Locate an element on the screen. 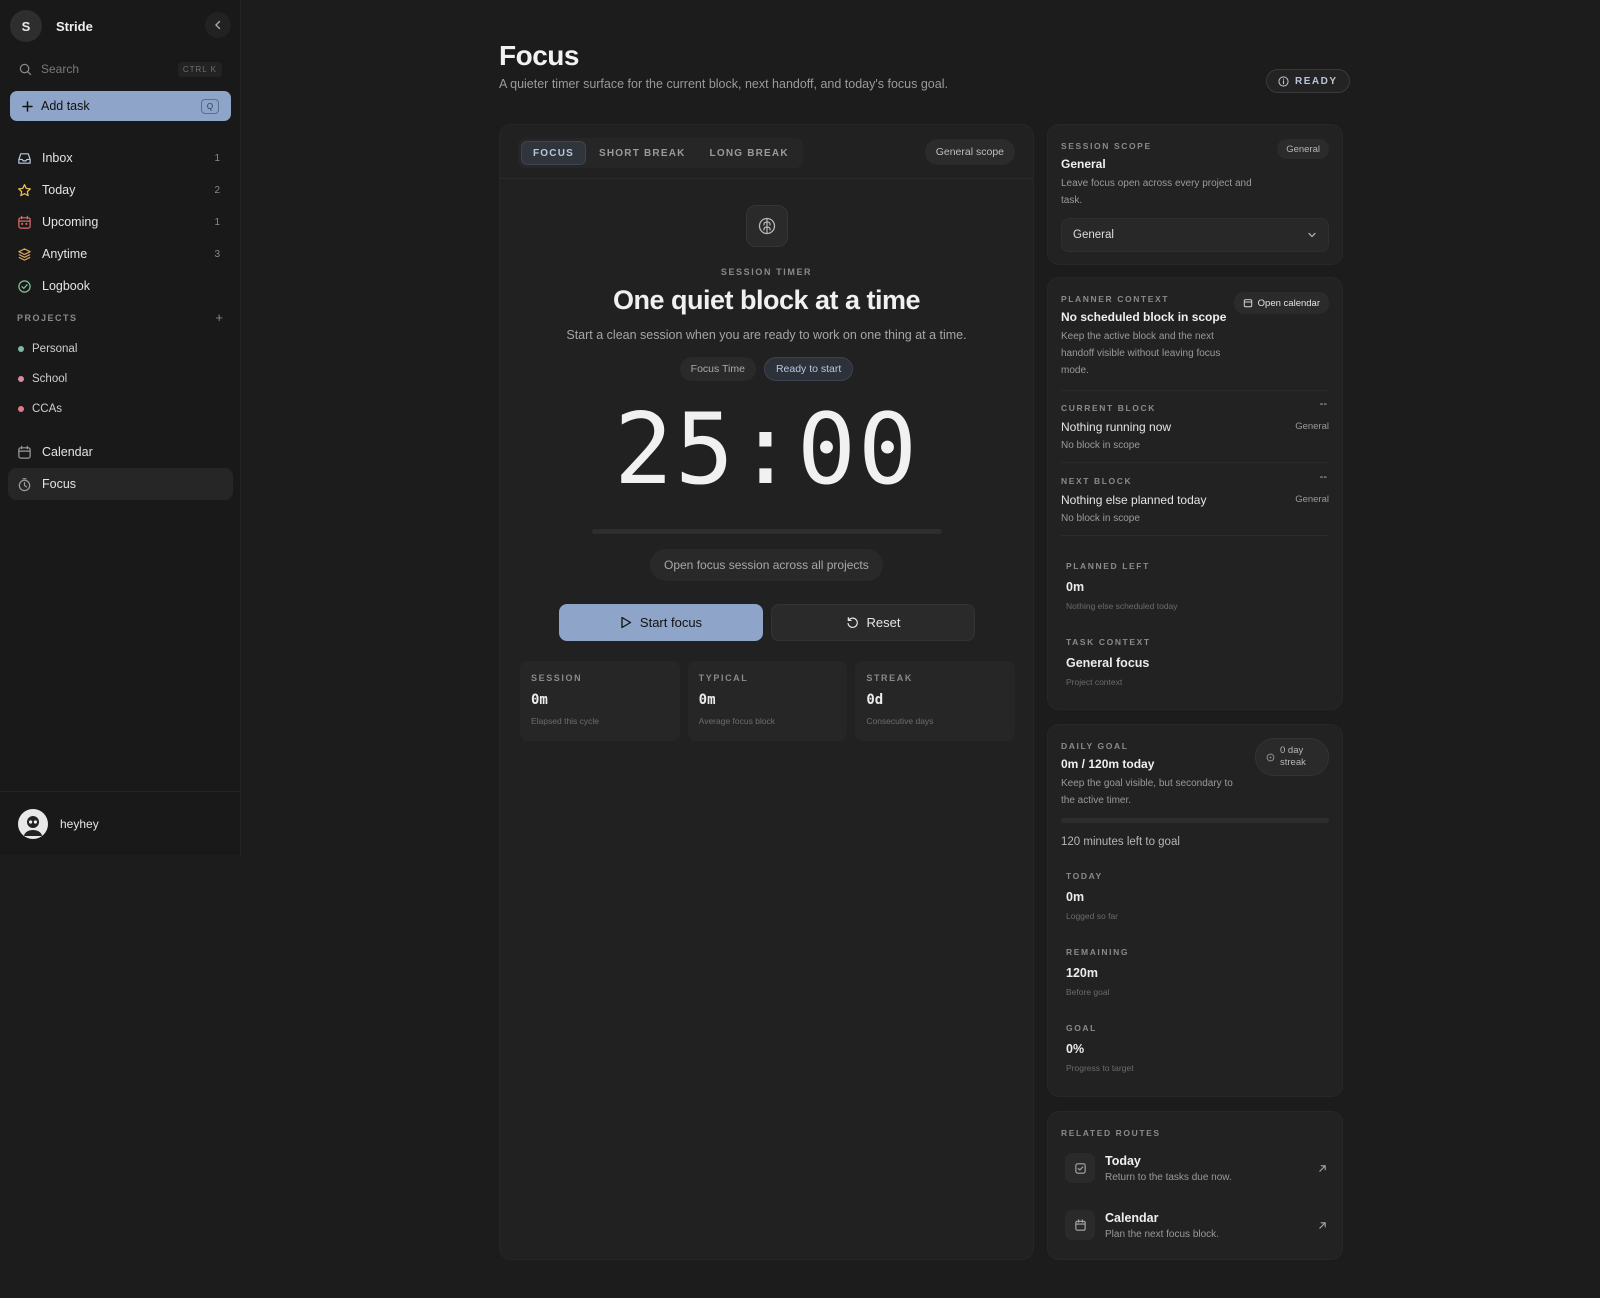 This screenshot has width=1600, height=1298. reset-button: Reset is located at coordinates (873, 622).